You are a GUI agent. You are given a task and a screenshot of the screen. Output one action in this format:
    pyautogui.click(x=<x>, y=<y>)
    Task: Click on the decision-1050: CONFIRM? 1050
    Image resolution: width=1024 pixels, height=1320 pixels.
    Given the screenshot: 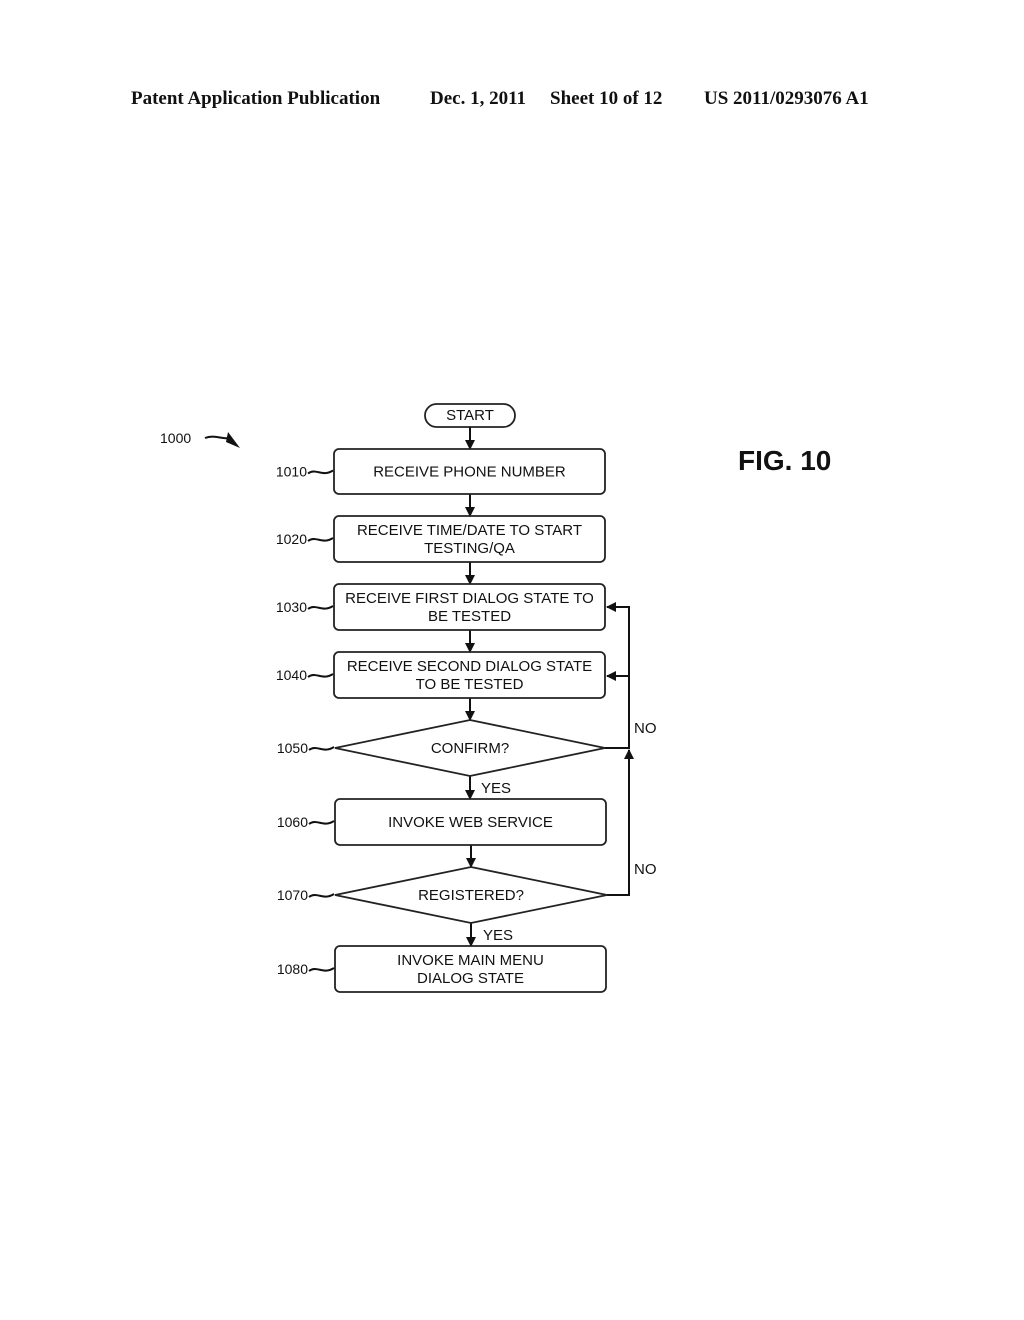 What is the action you would take?
    pyautogui.click(x=441, y=748)
    